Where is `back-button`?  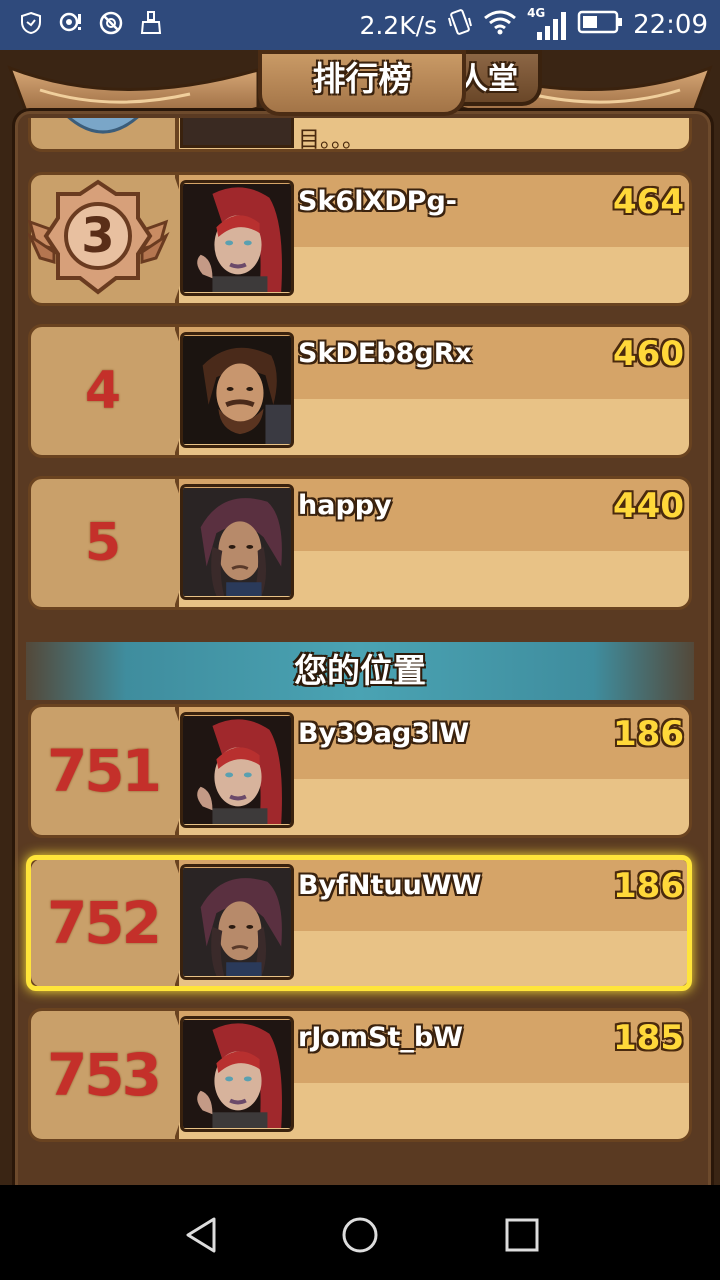
back-button is located at coordinates (202, 1235).